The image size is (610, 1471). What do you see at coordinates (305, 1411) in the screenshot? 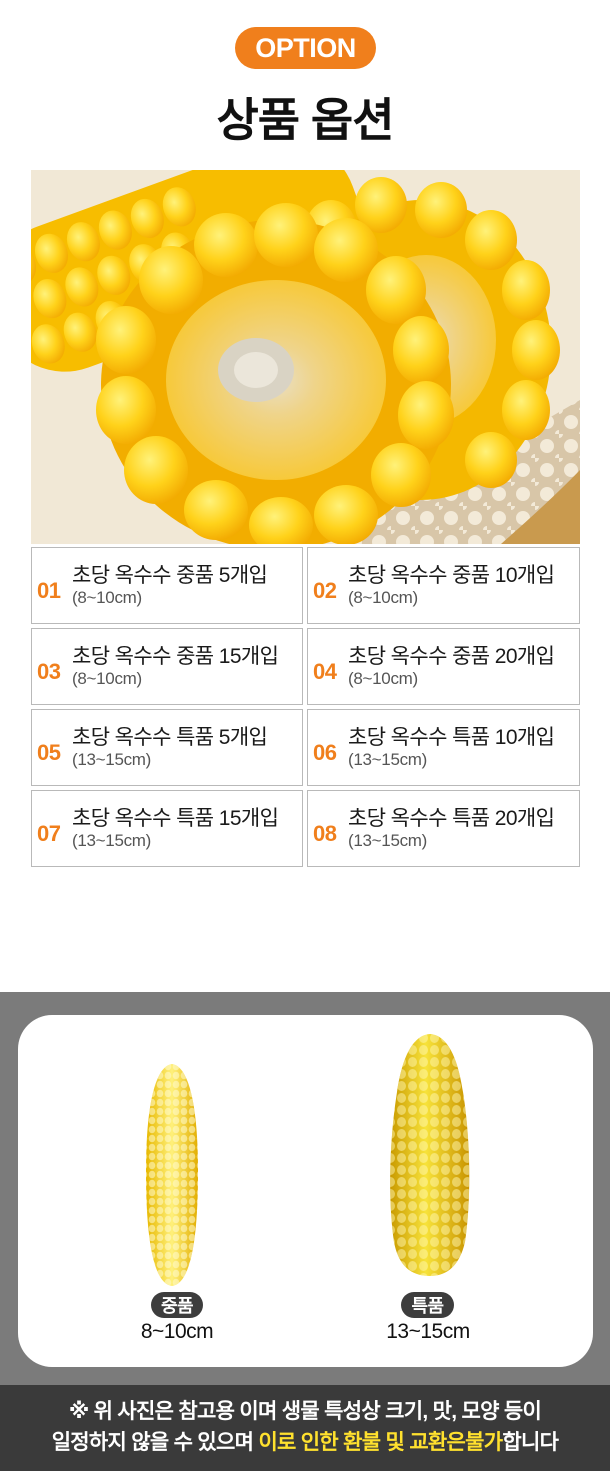
I see `notice-line-1: ※ 위 사진은 참고용 이며 생물 특성상 크기, 맛, 모양 등이` at bounding box center [305, 1411].